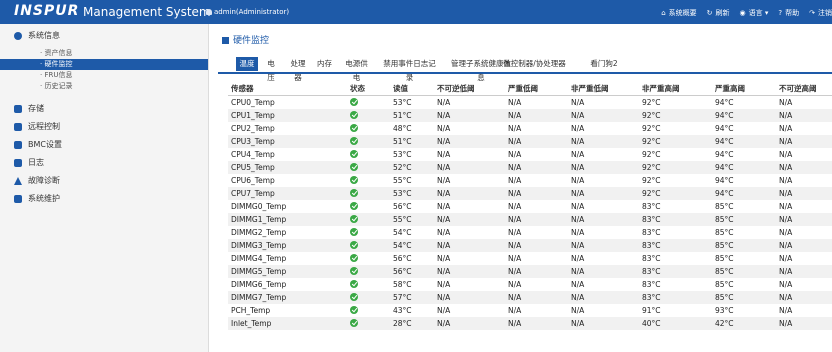  What do you see at coordinates (287, 193) in the screenshot?
I see `table-cell: CPU7_Temp` at bounding box center [287, 193].